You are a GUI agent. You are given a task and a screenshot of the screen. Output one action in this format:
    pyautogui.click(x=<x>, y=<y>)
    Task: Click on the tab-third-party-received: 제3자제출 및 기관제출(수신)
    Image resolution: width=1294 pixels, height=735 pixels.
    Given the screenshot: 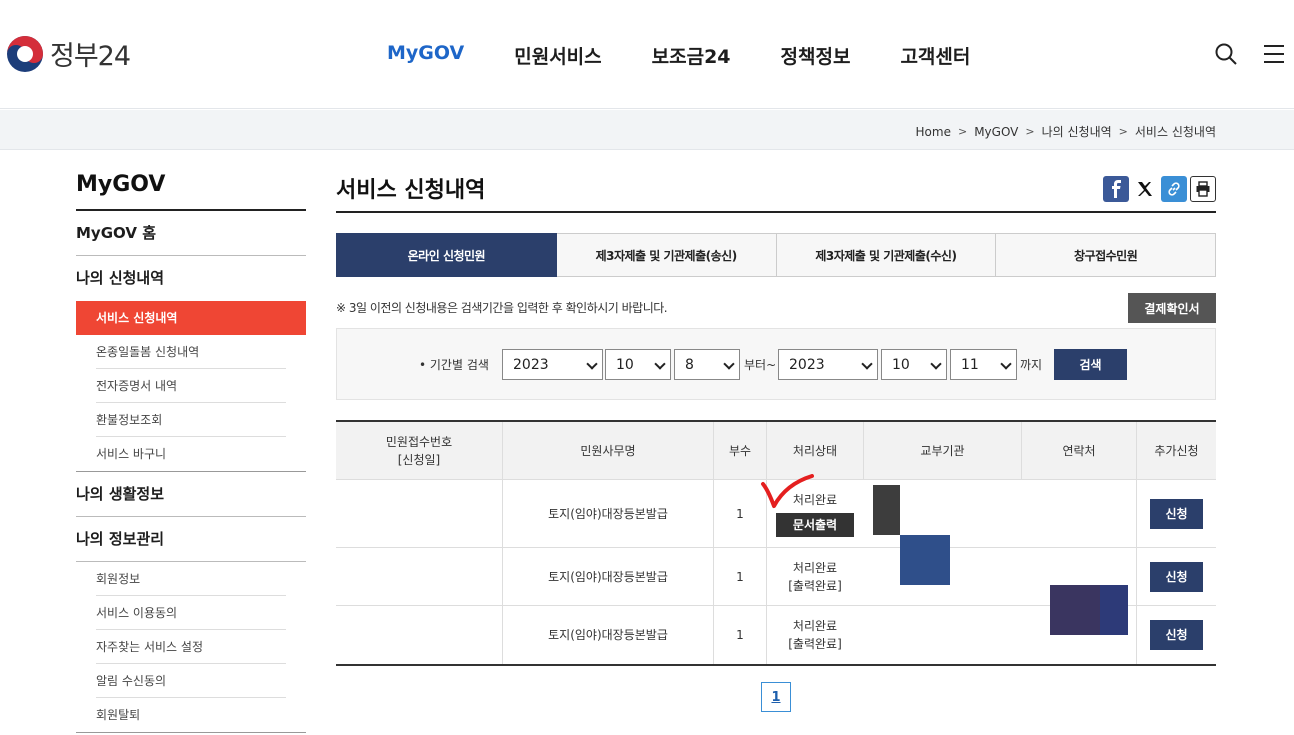 What is the action you would take?
    pyautogui.click(x=886, y=255)
    